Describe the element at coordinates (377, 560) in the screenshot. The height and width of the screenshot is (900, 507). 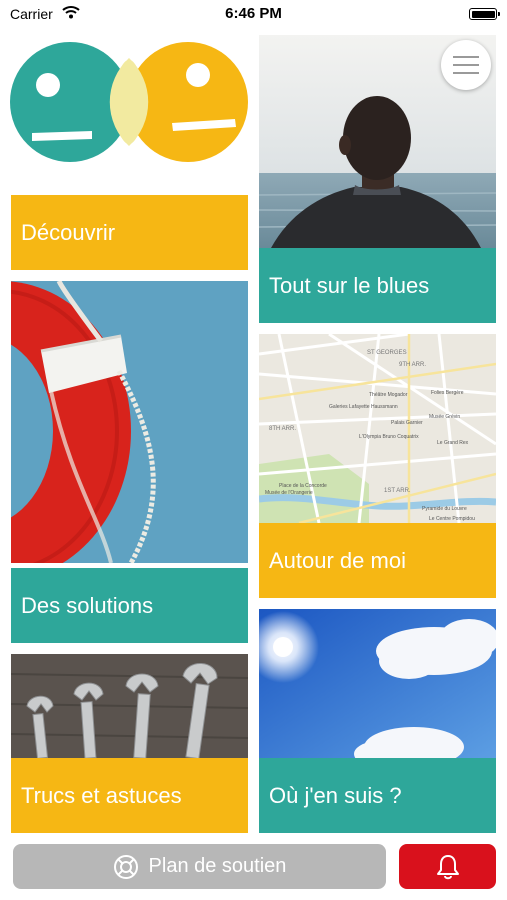
I see `tile-autour-label: Autour de moi` at that location.